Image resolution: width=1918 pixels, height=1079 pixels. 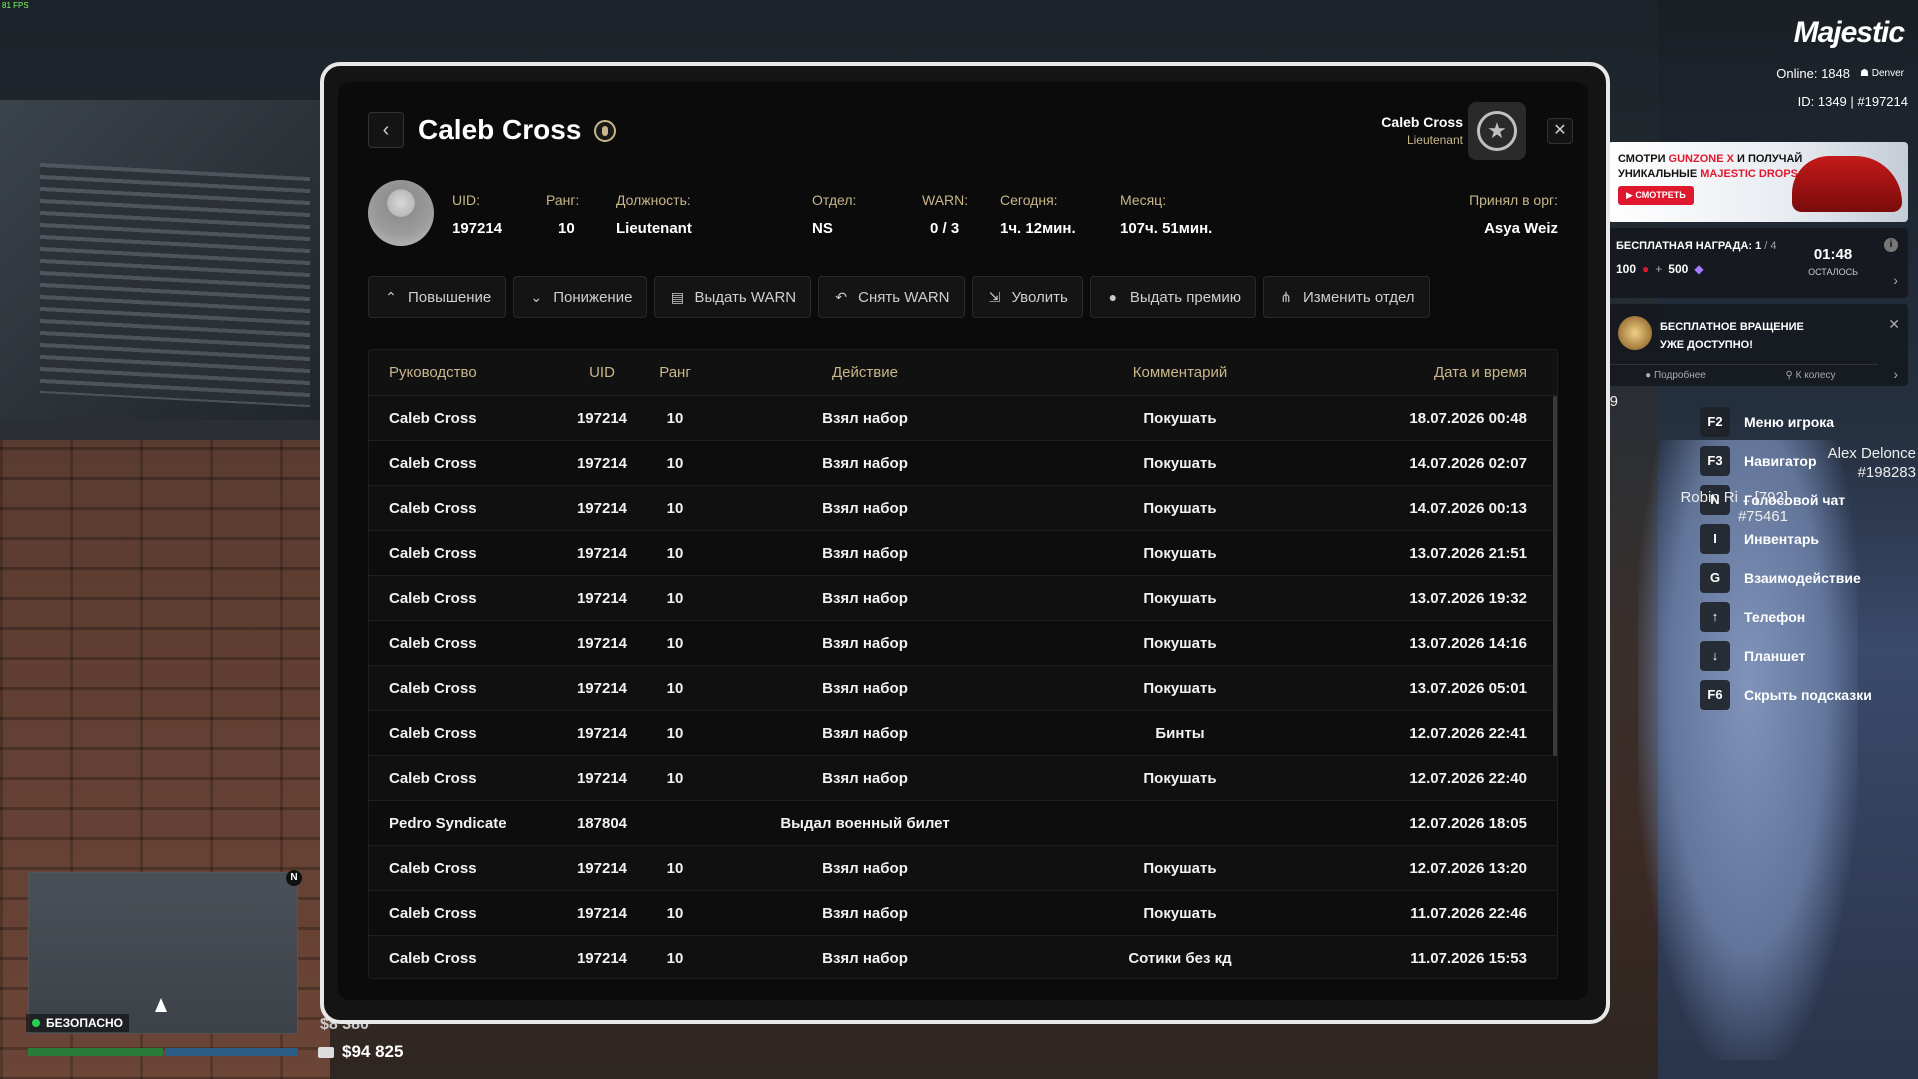 What do you see at coordinates (477, 228) in the screenshot?
I see `info-value: 197214` at bounding box center [477, 228].